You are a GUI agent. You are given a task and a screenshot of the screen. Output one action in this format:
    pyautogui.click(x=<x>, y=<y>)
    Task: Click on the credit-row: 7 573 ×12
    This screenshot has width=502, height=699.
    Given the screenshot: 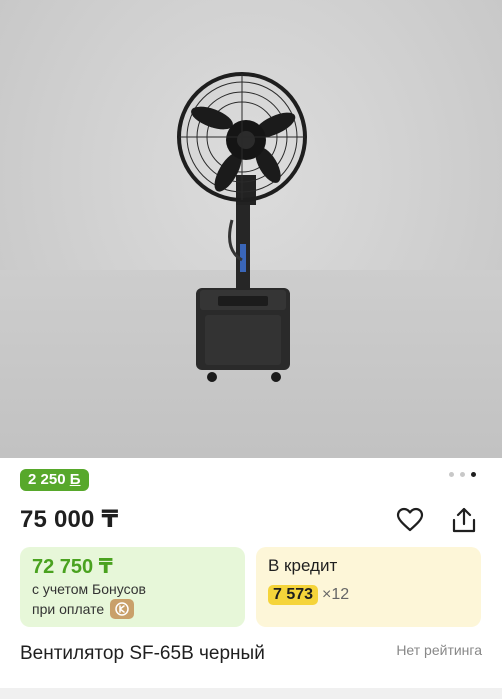 What is the action you would take?
    pyautogui.click(x=368, y=595)
    